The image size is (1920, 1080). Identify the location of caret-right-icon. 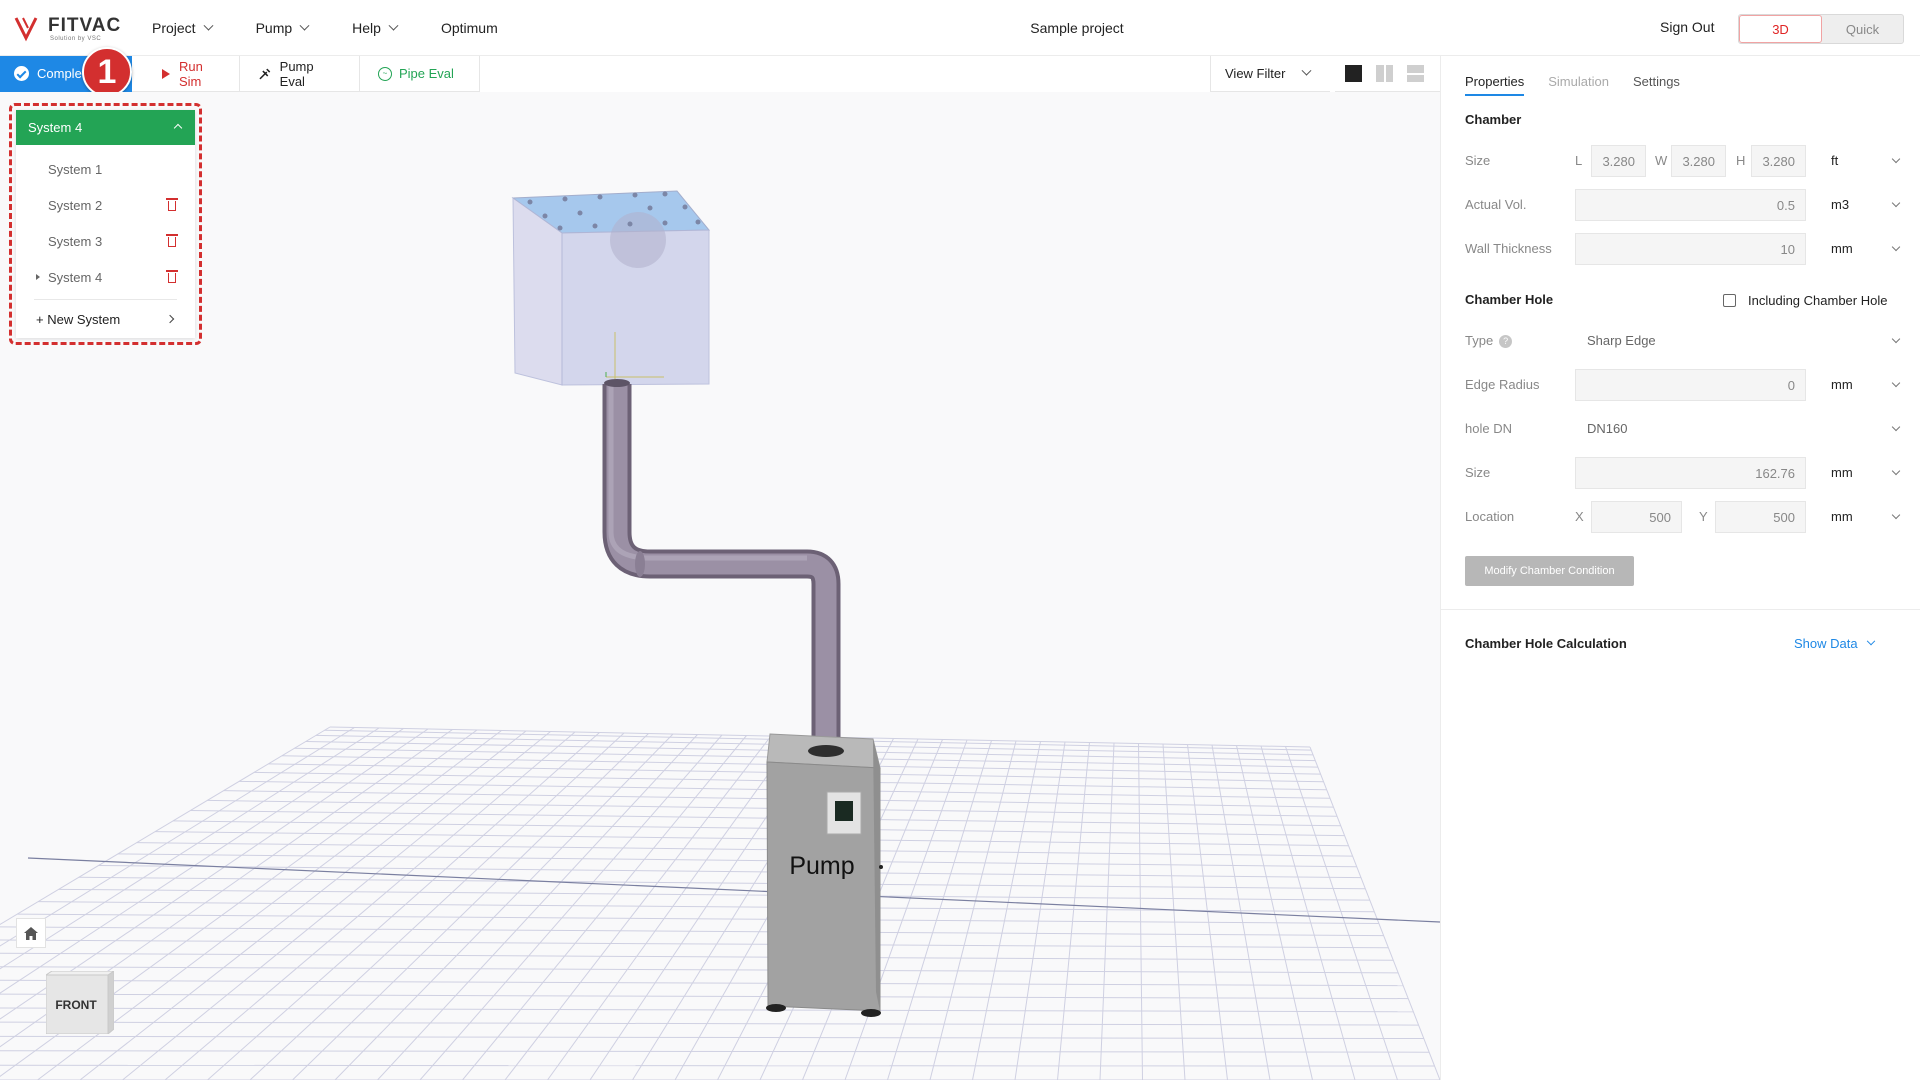
(38, 277).